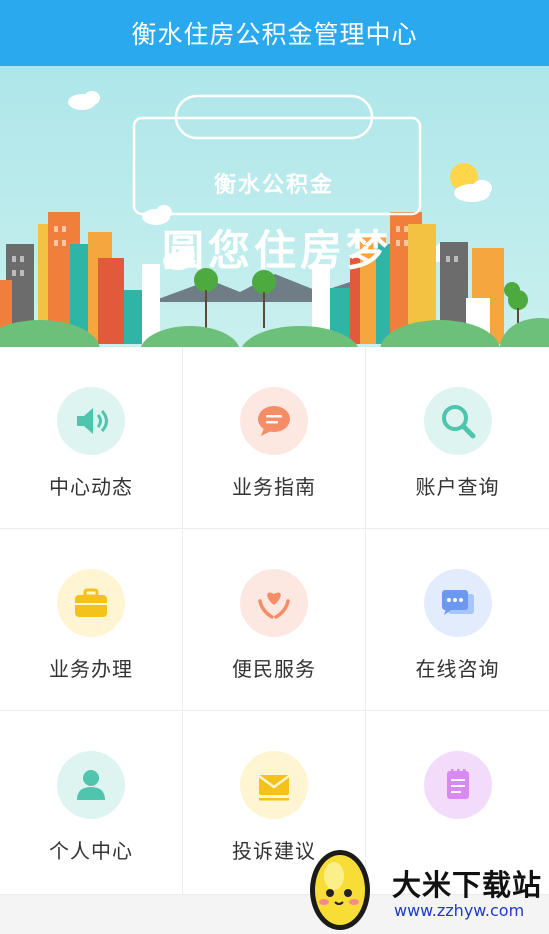  What do you see at coordinates (459, 910) in the screenshot?
I see `watermark-url: www.zzhyw.com` at bounding box center [459, 910].